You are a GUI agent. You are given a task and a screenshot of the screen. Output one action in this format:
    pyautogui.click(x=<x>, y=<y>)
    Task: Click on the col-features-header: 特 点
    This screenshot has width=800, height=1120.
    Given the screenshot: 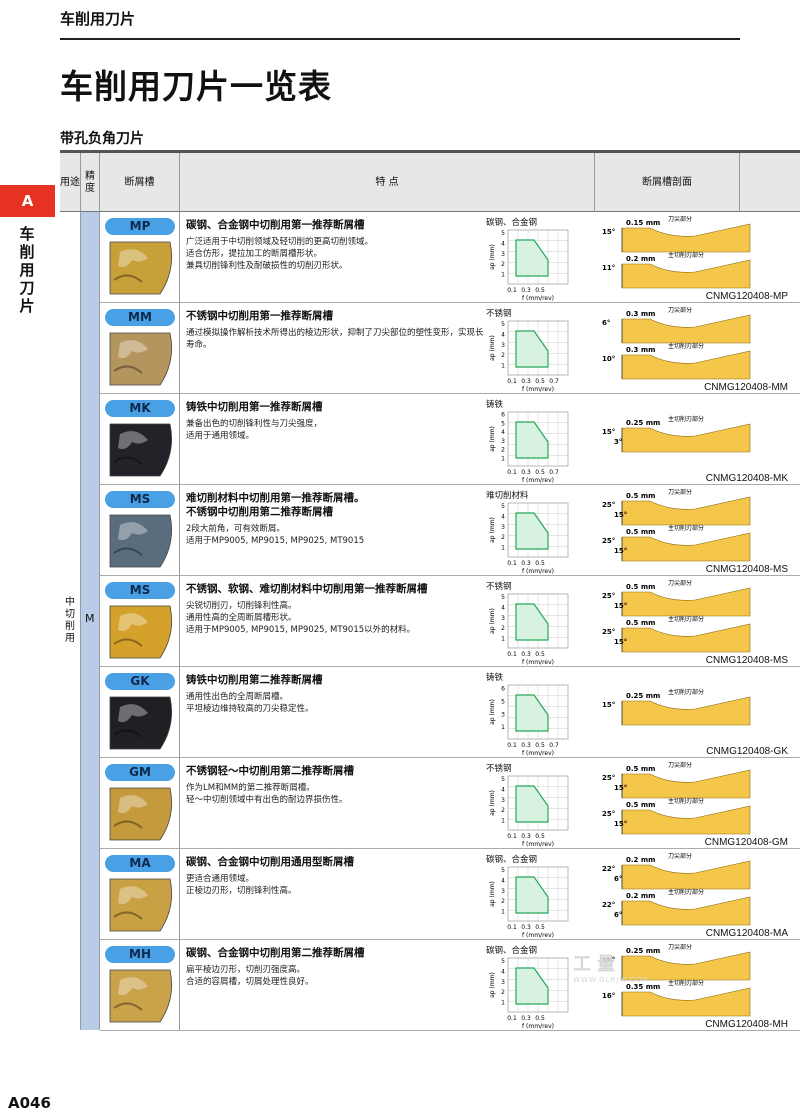 What is the action you would take?
    pyautogui.click(x=387, y=182)
    